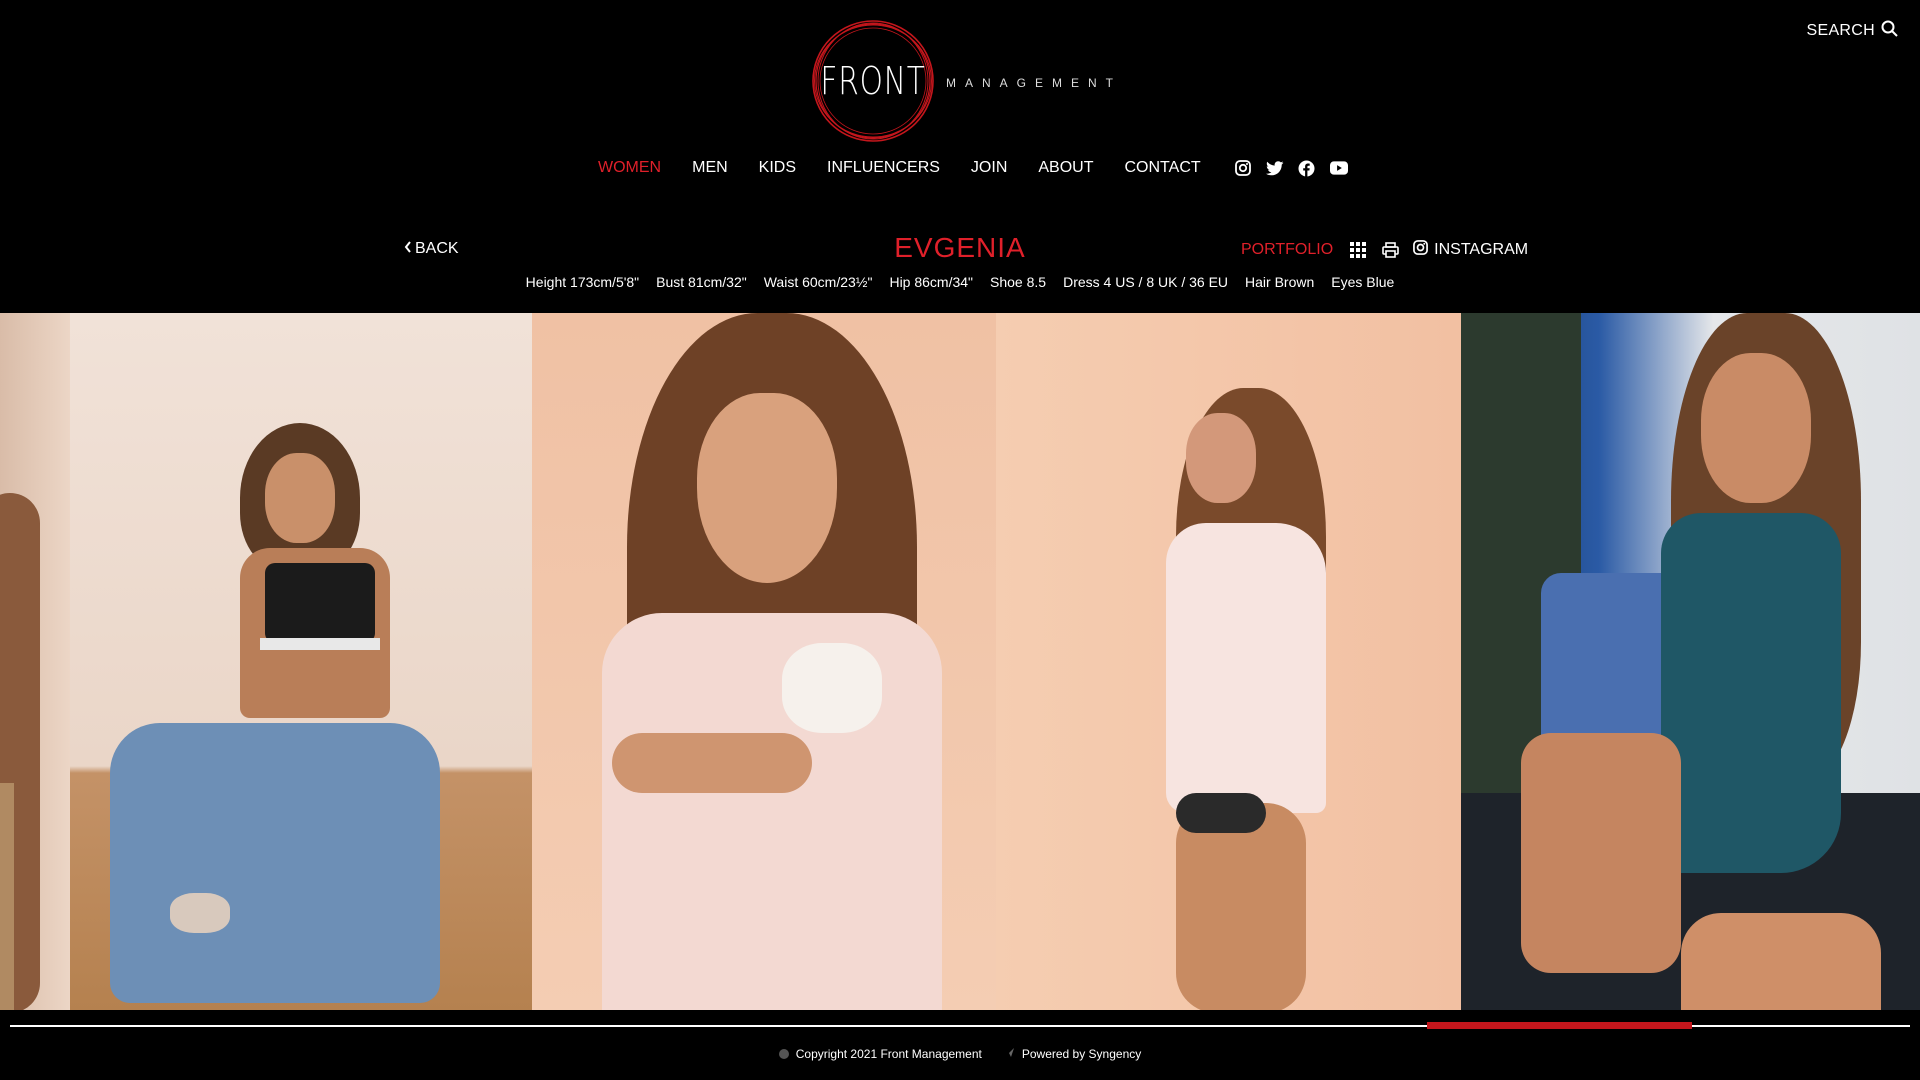  I want to click on syngency-icon, so click(1009, 1054).